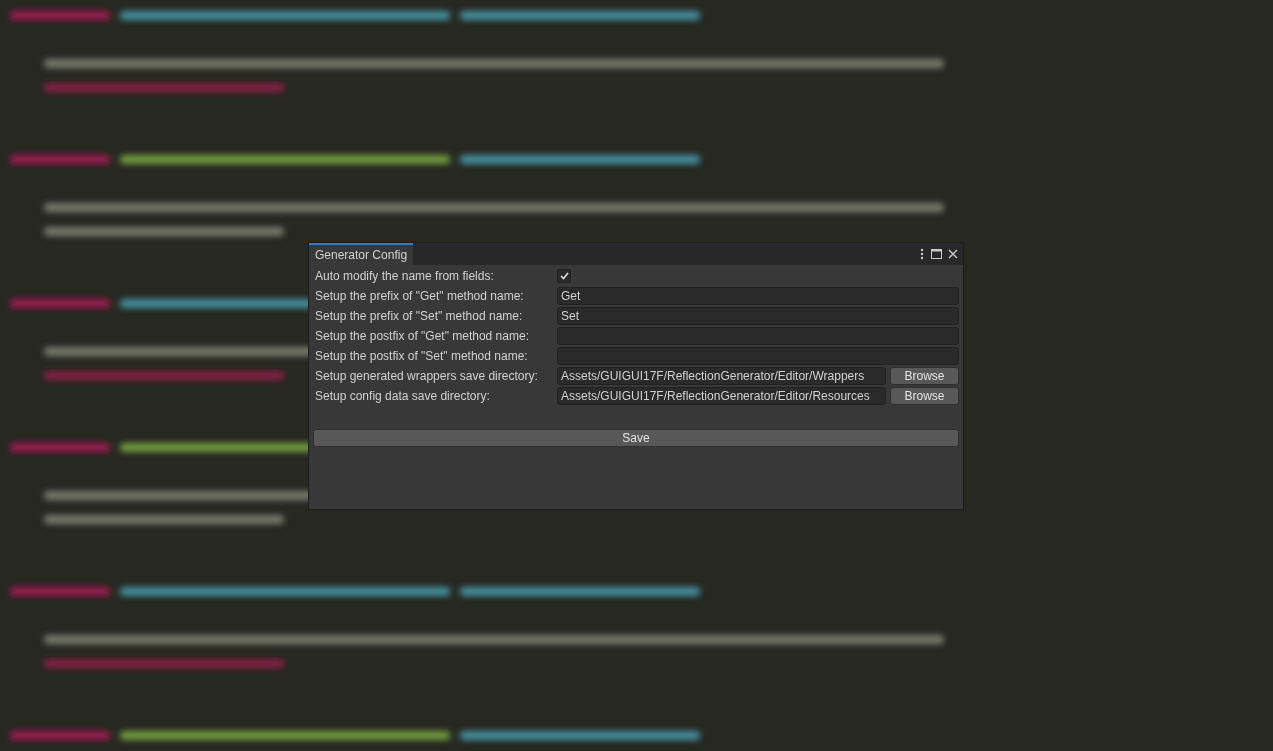  Describe the element at coordinates (922, 254) in the screenshot. I see `more-icon` at that location.